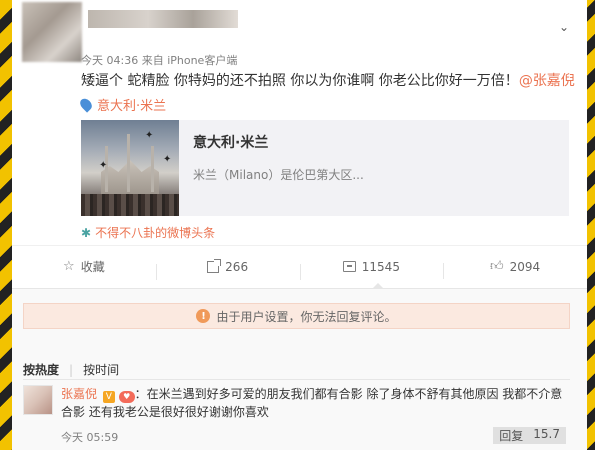 The image size is (595, 450). I want to click on location-link: 意大利·米兰, so click(122, 104).